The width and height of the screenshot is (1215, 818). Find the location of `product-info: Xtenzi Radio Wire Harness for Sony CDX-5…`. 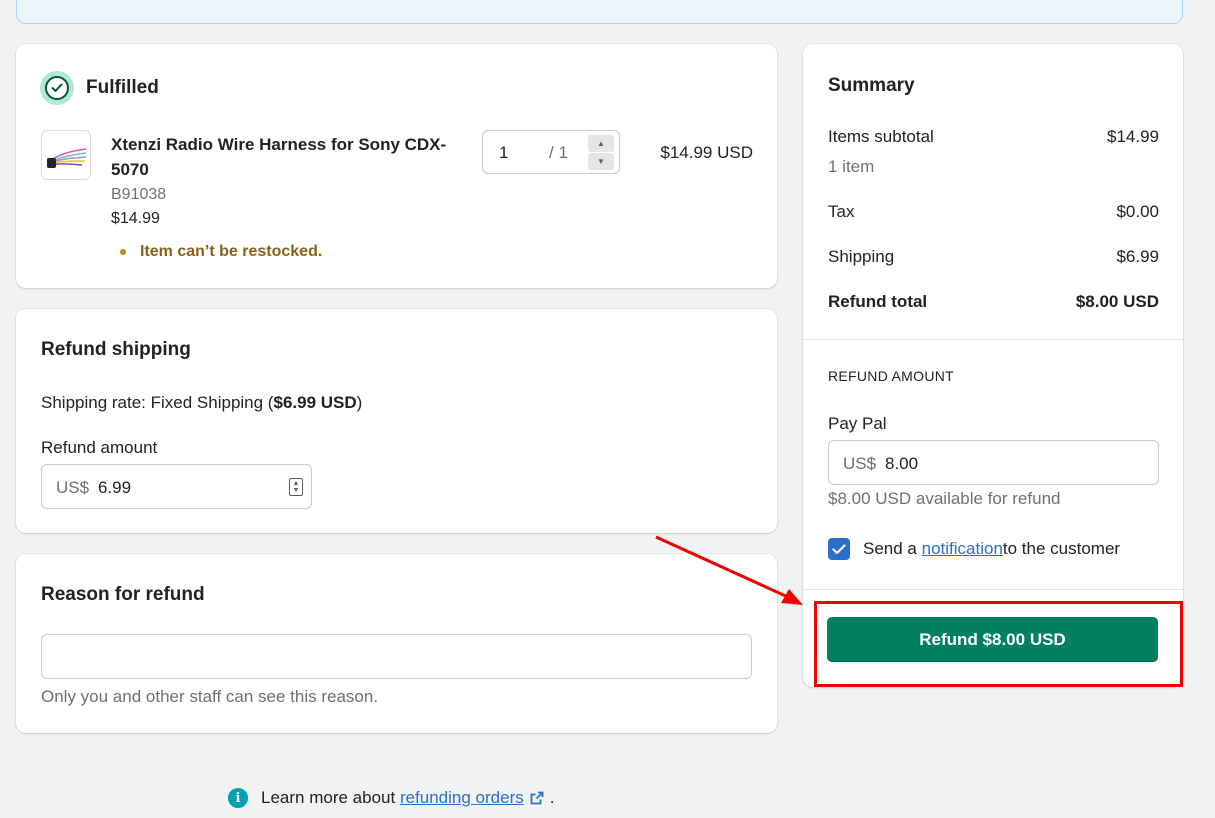

product-info: Xtenzi Radio Wire Harness for Sony CDX-5… is located at coordinates (281, 181).